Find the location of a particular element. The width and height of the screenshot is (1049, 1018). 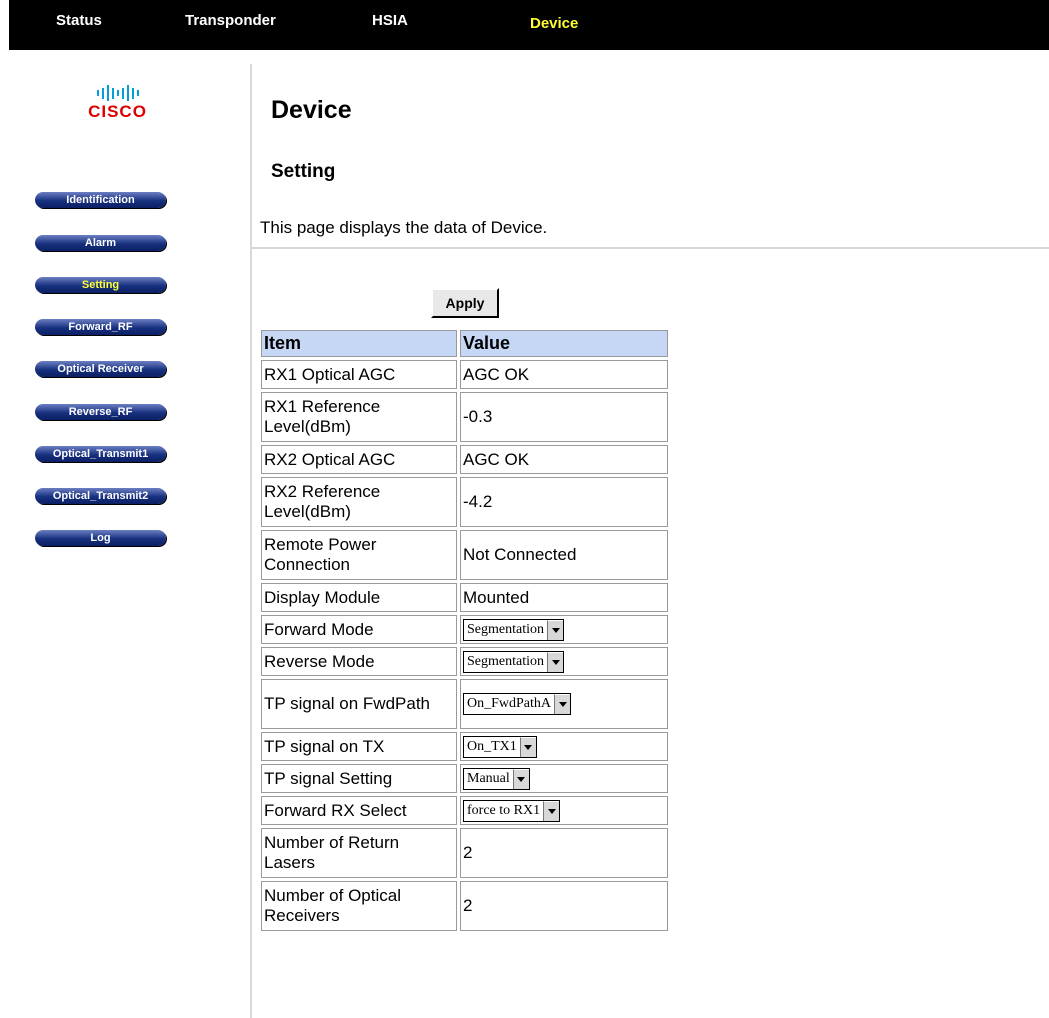

logo-wordmark: cisco is located at coordinates (117, 111).